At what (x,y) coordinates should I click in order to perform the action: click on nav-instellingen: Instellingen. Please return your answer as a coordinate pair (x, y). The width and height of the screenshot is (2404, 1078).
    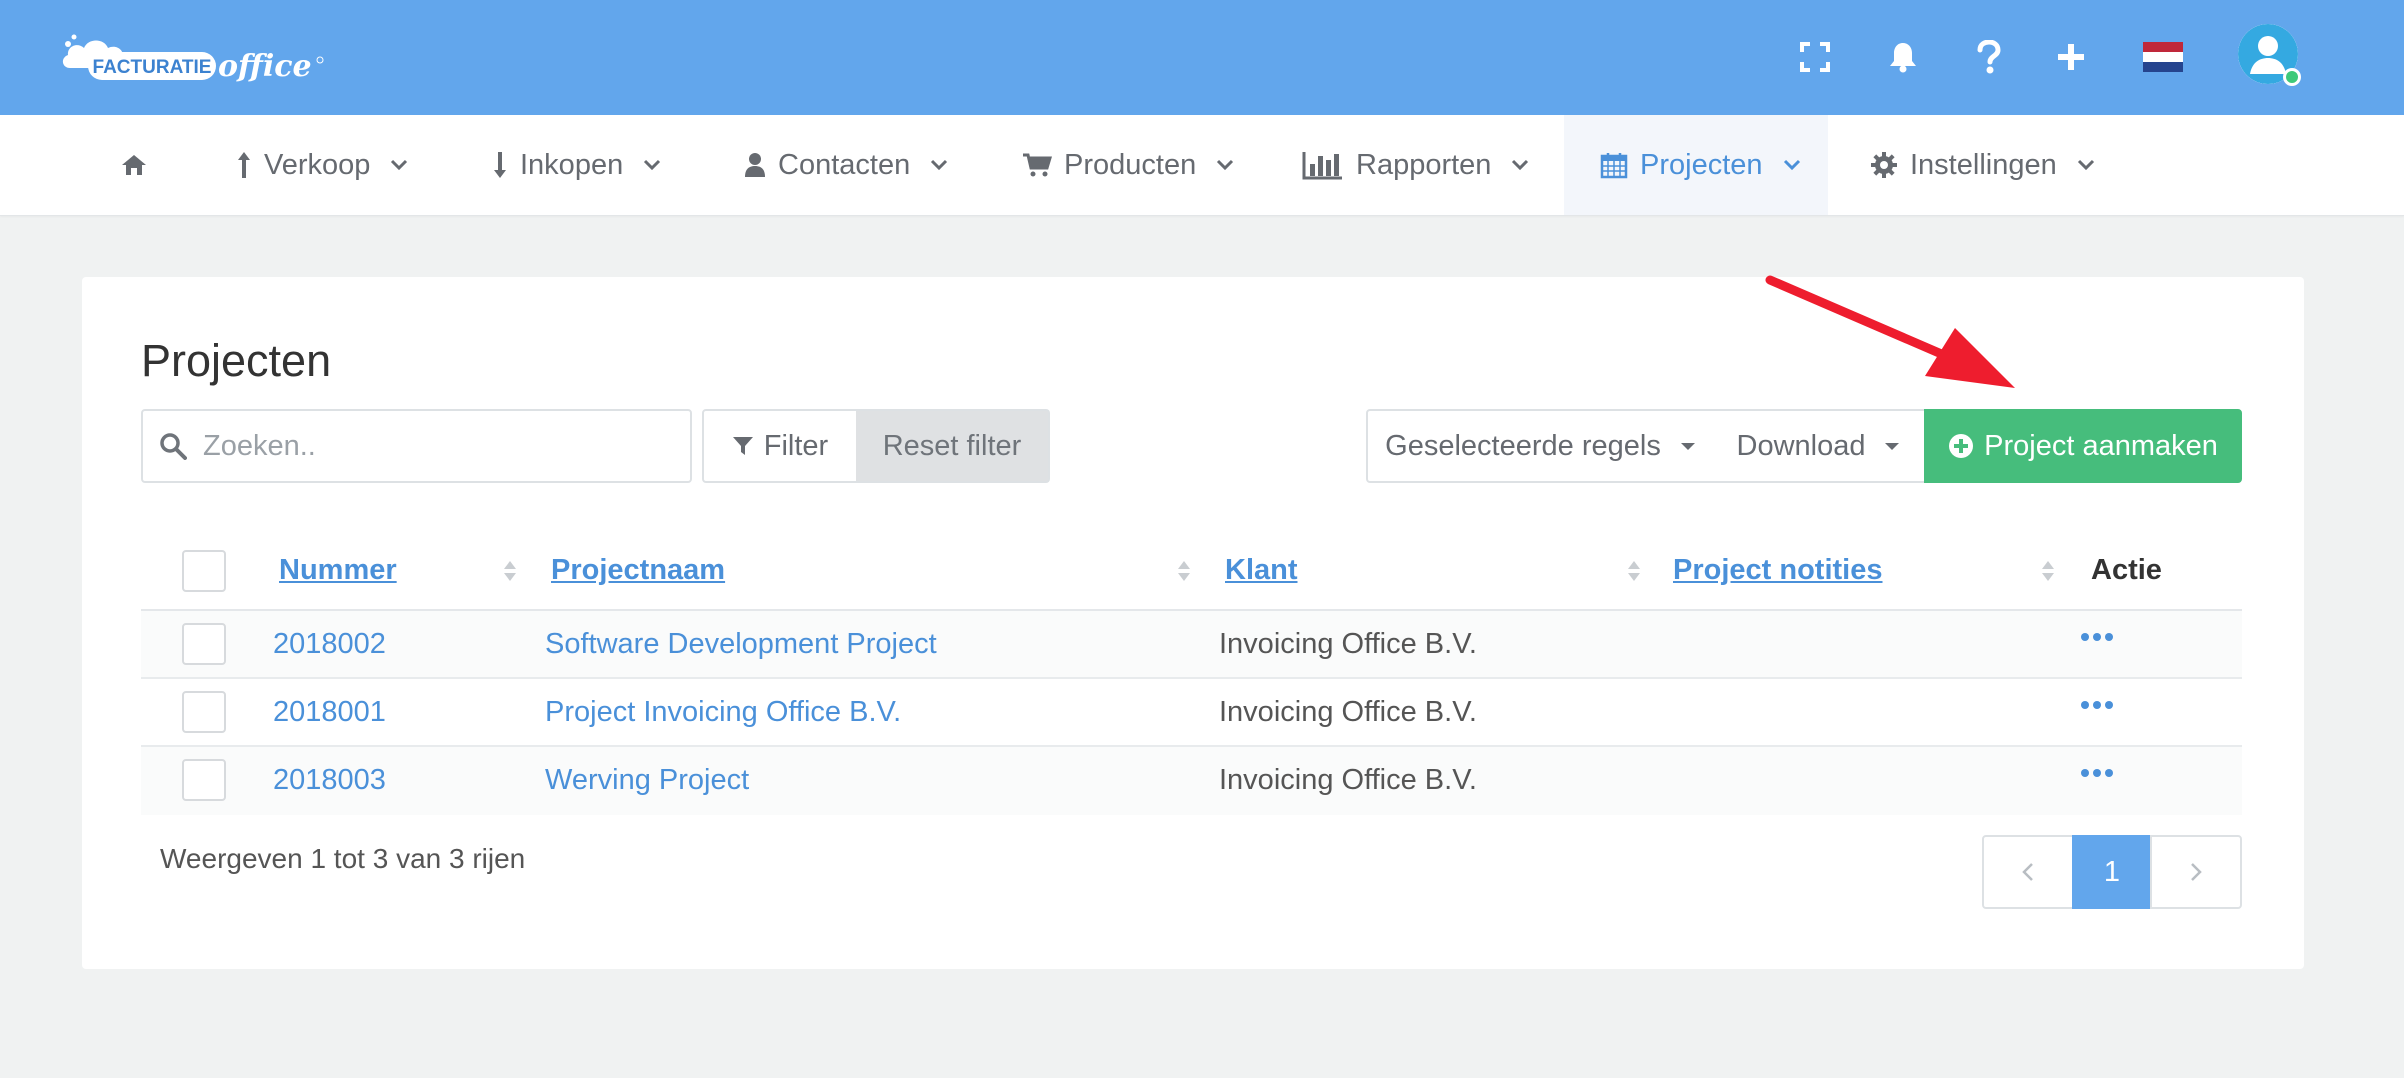
    Looking at the image, I should click on (1982, 165).